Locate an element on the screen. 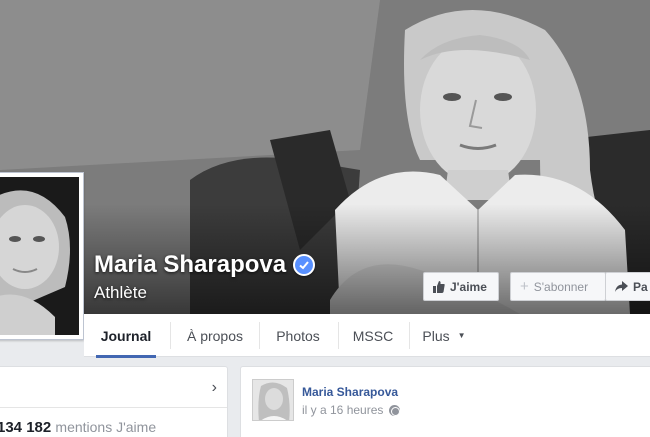 Image resolution: width=650 pixels, height=437 pixels. profile-name: Maria Sharapova is located at coordinates (190, 265).